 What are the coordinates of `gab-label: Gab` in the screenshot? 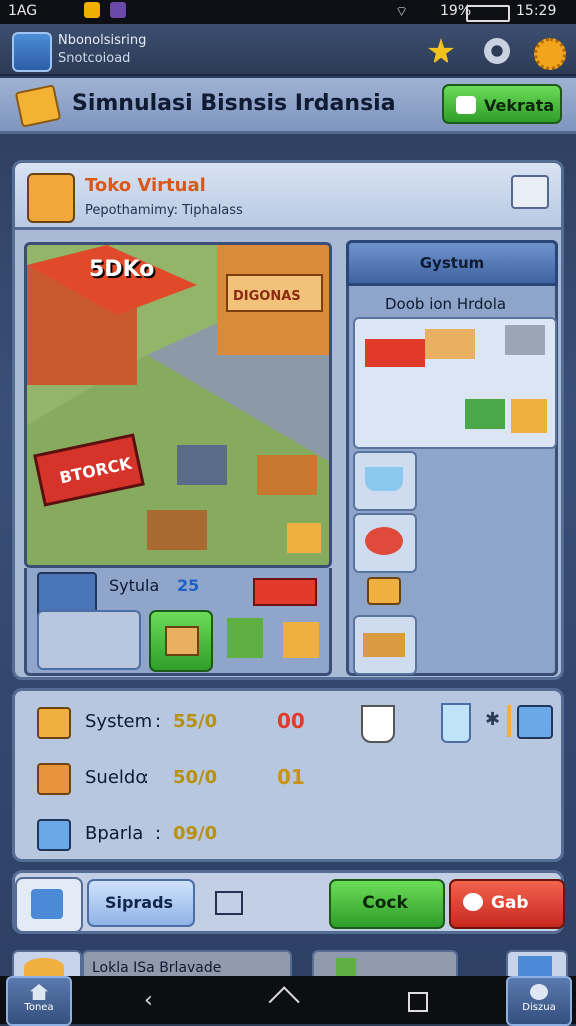 It's located at (510, 903).